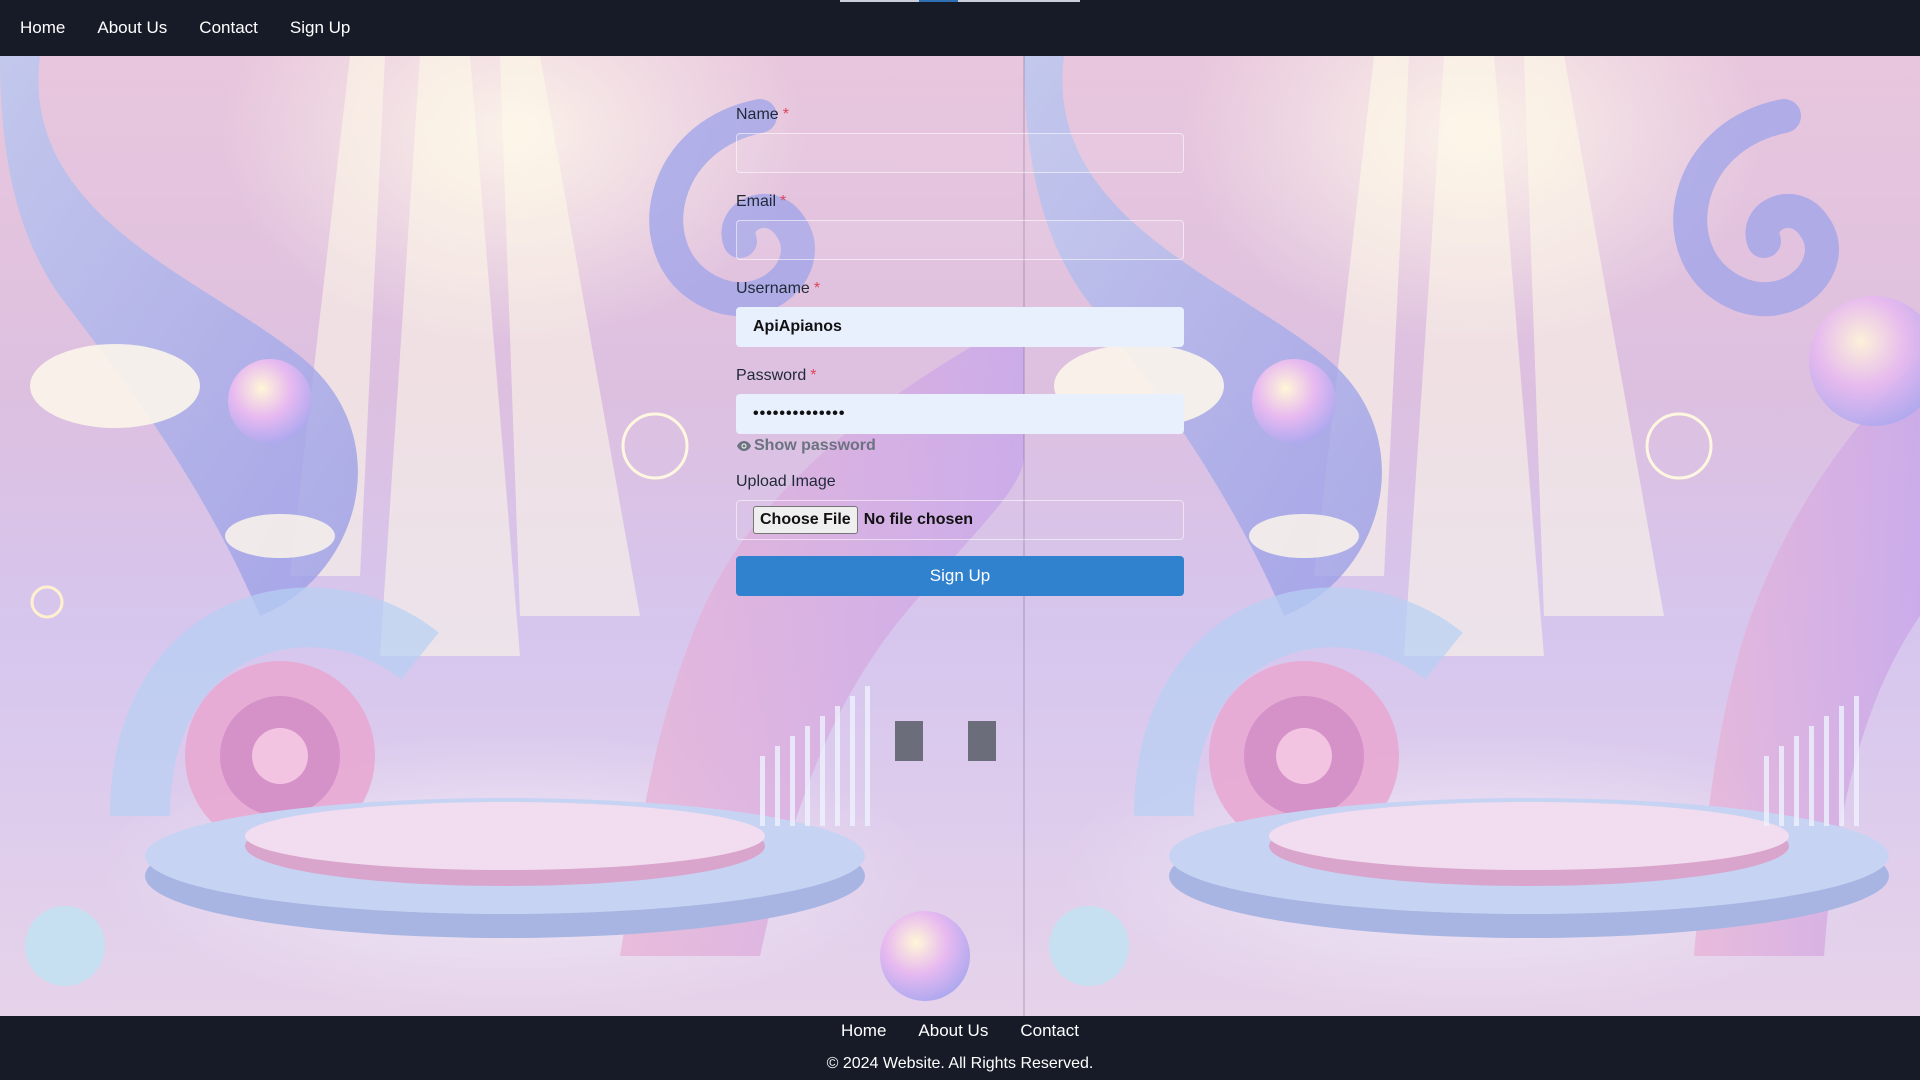  Describe the element at coordinates (960, 446) in the screenshot. I see `show-password-toggle: Show password` at that location.